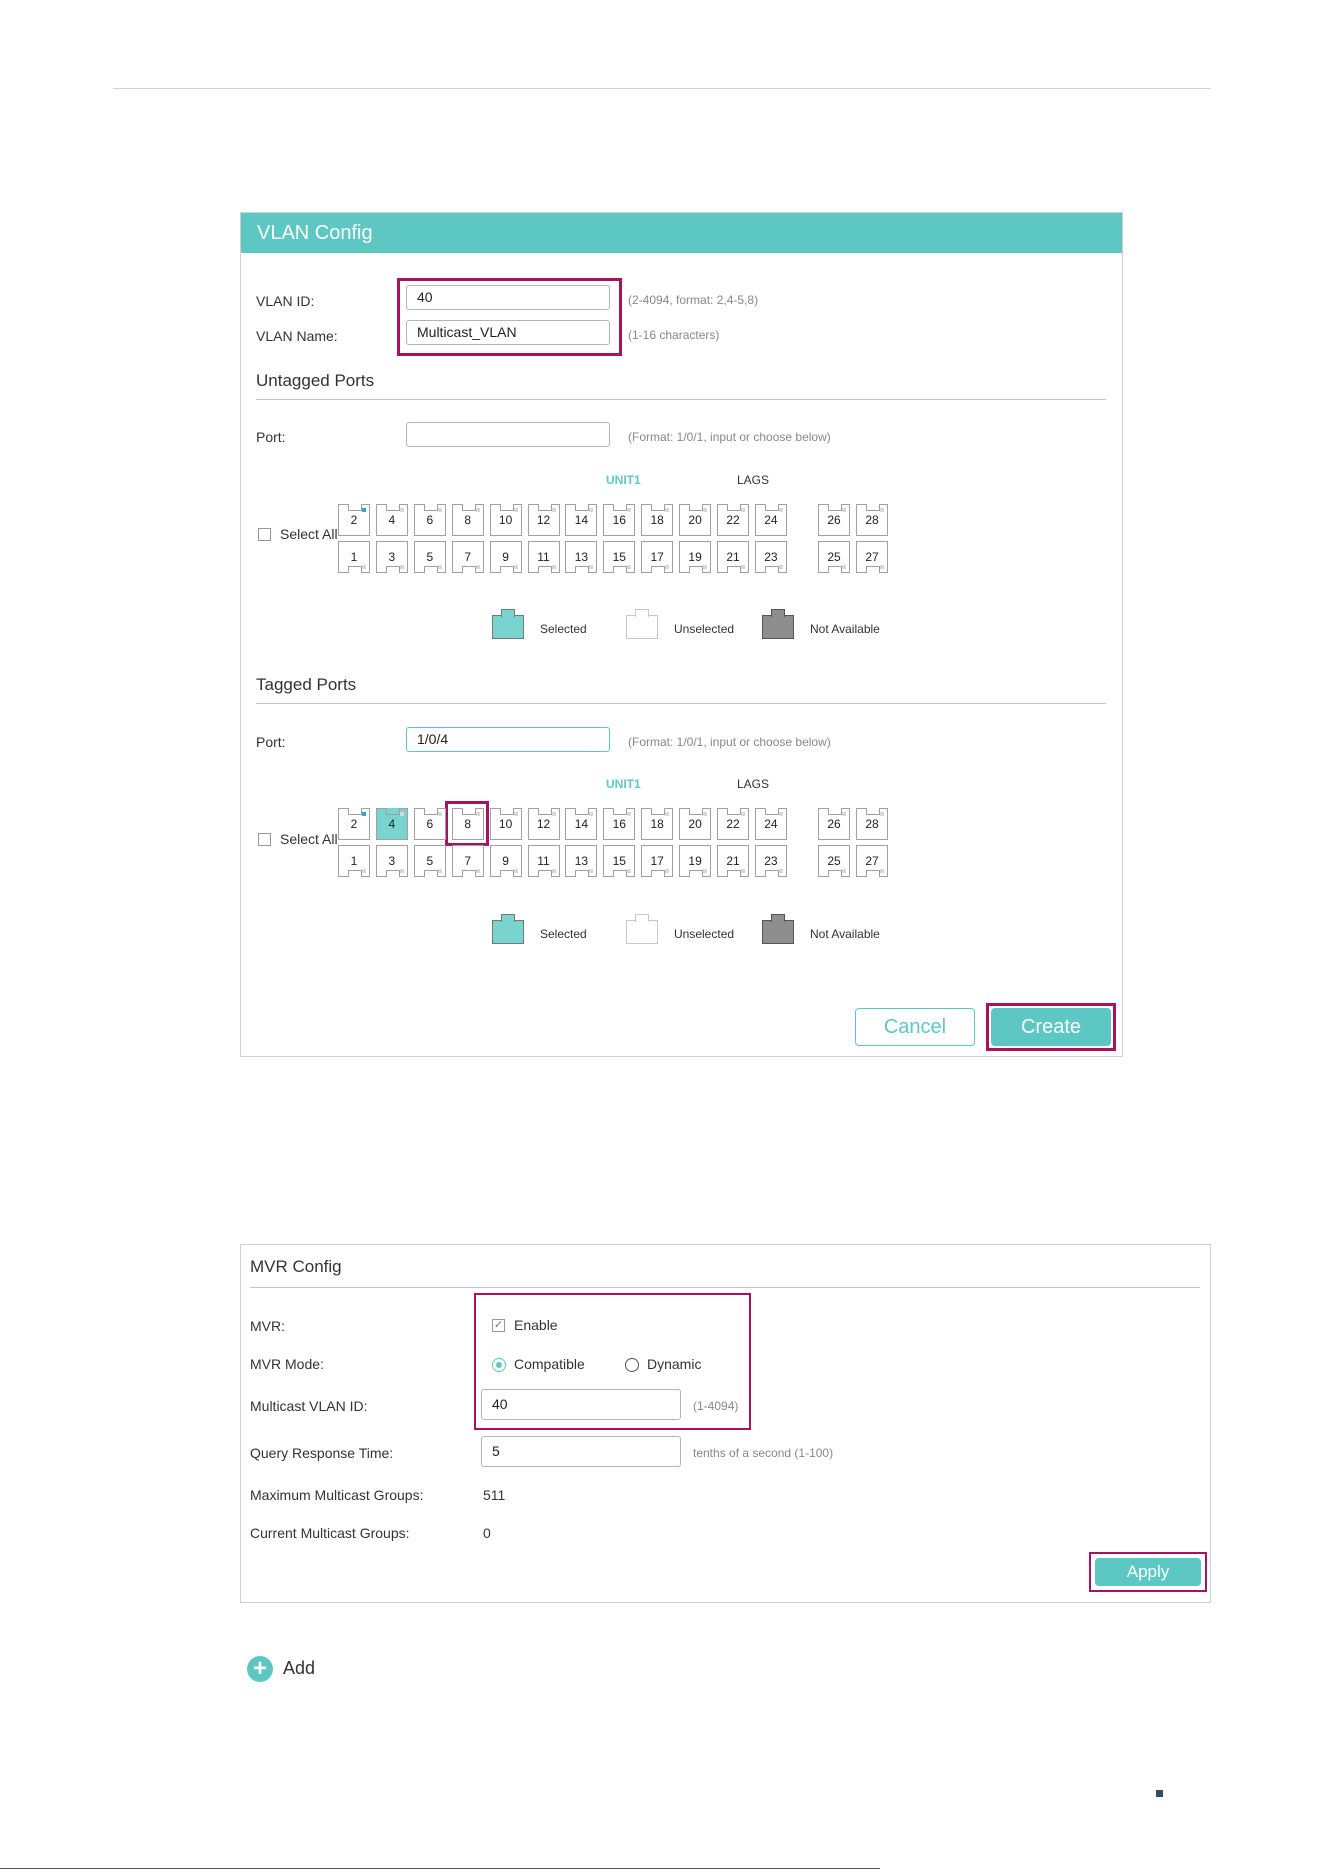 The width and height of the screenshot is (1324, 1872). What do you see at coordinates (508, 434) in the screenshot?
I see `untagged-port-input` at bounding box center [508, 434].